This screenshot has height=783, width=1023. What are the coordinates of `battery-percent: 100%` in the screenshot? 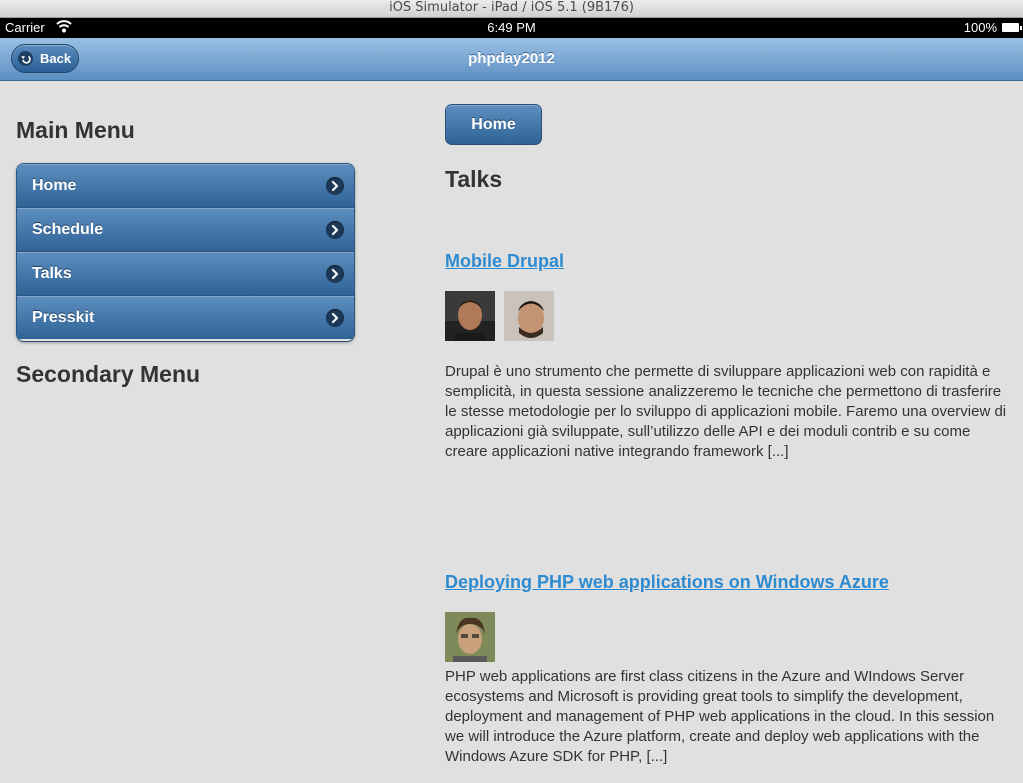 It's located at (980, 27).